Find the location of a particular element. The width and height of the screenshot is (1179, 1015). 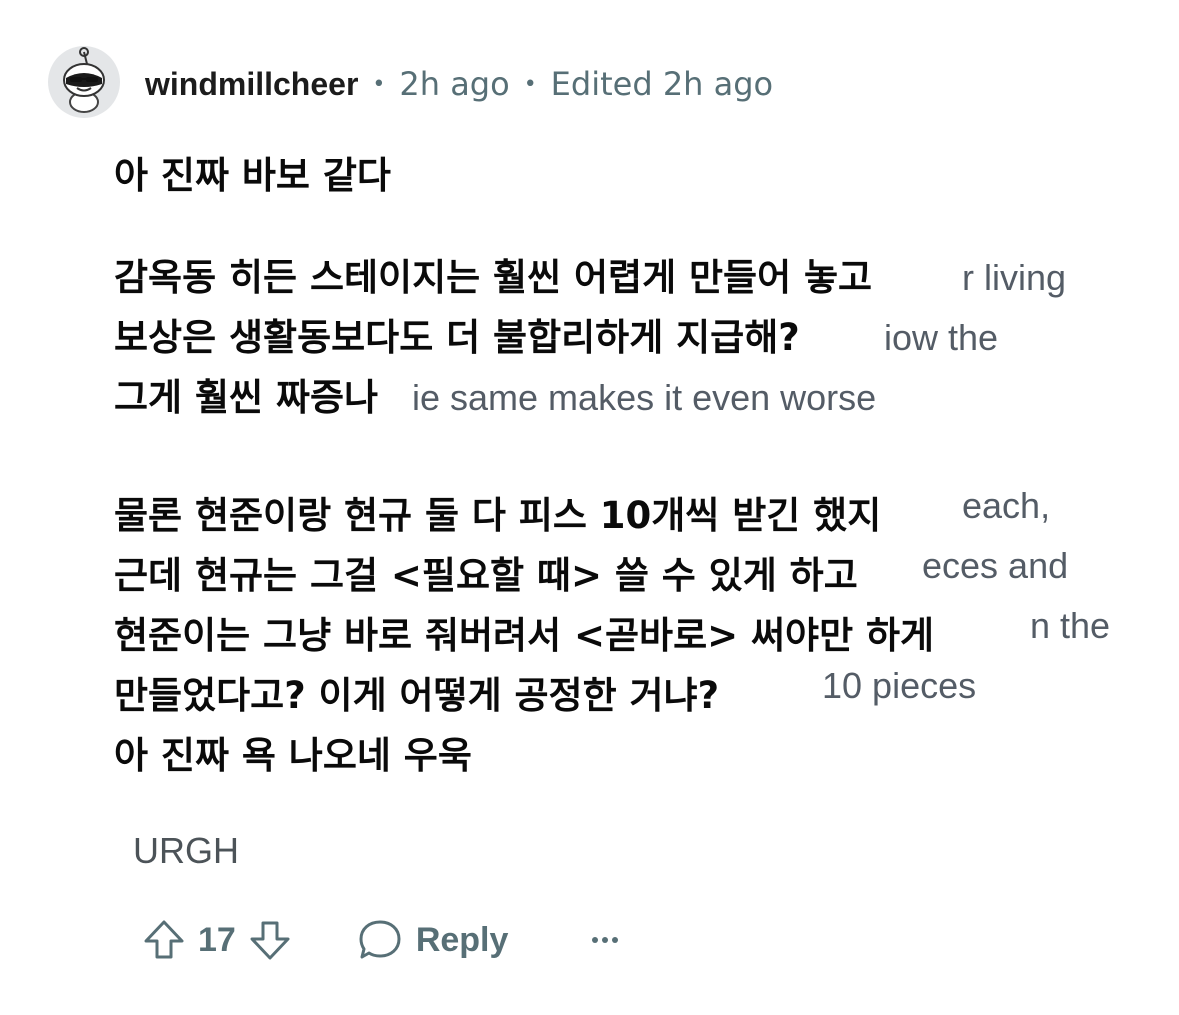

reply-button: Reply is located at coordinates (432, 940).